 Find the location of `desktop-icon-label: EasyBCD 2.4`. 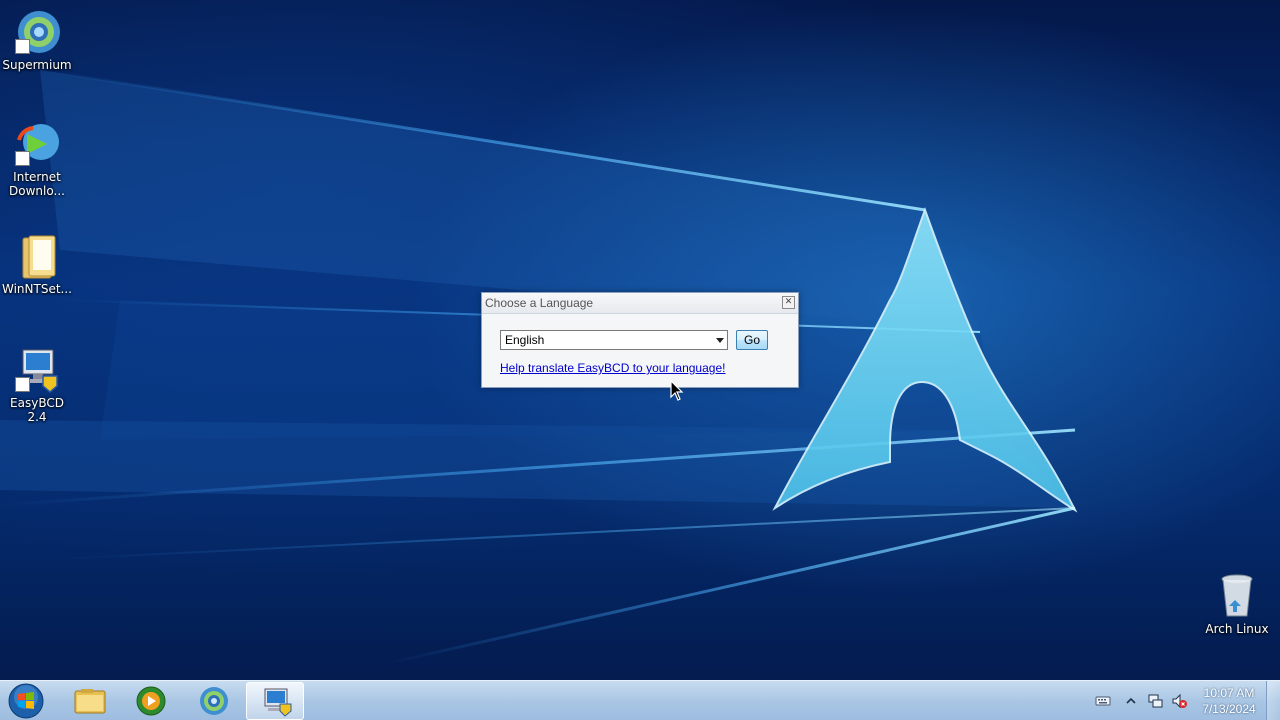

desktop-icon-label: EasyBCD 2.4 is located at coordinates (37, 410).